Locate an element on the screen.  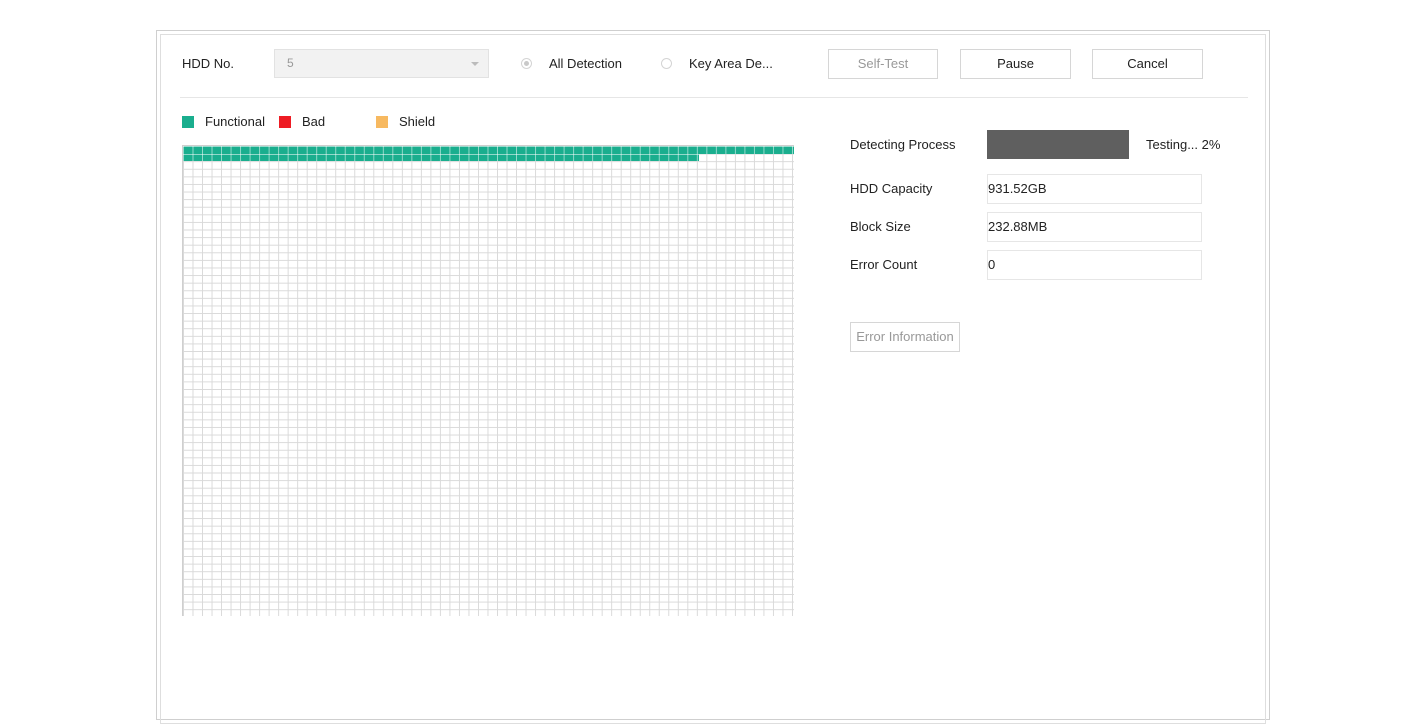
chevron-down-icon is located at coordinates (475, 64).